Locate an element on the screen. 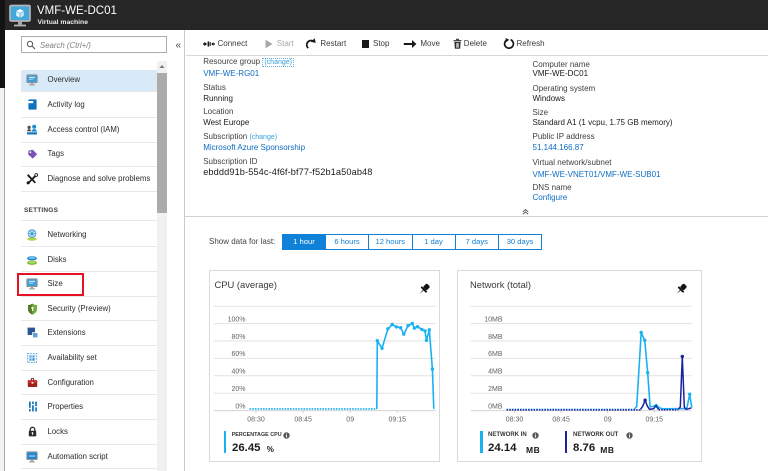 The width and height of the screenshot is (768, 471). svg-text: 80% is located at coordinates (238, 337).